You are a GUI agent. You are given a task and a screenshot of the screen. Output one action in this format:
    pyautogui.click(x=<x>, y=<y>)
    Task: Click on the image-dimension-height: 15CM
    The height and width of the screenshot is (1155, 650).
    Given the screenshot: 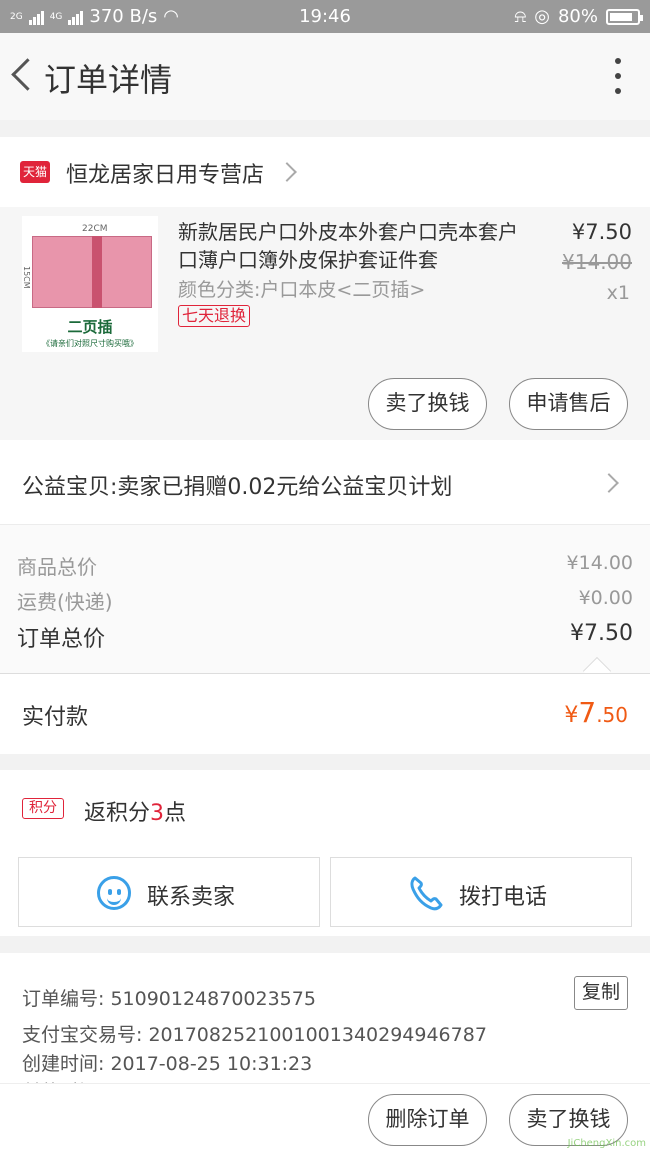 What is the action you would take?
    pyautogui.click(x=26, y=277)
    